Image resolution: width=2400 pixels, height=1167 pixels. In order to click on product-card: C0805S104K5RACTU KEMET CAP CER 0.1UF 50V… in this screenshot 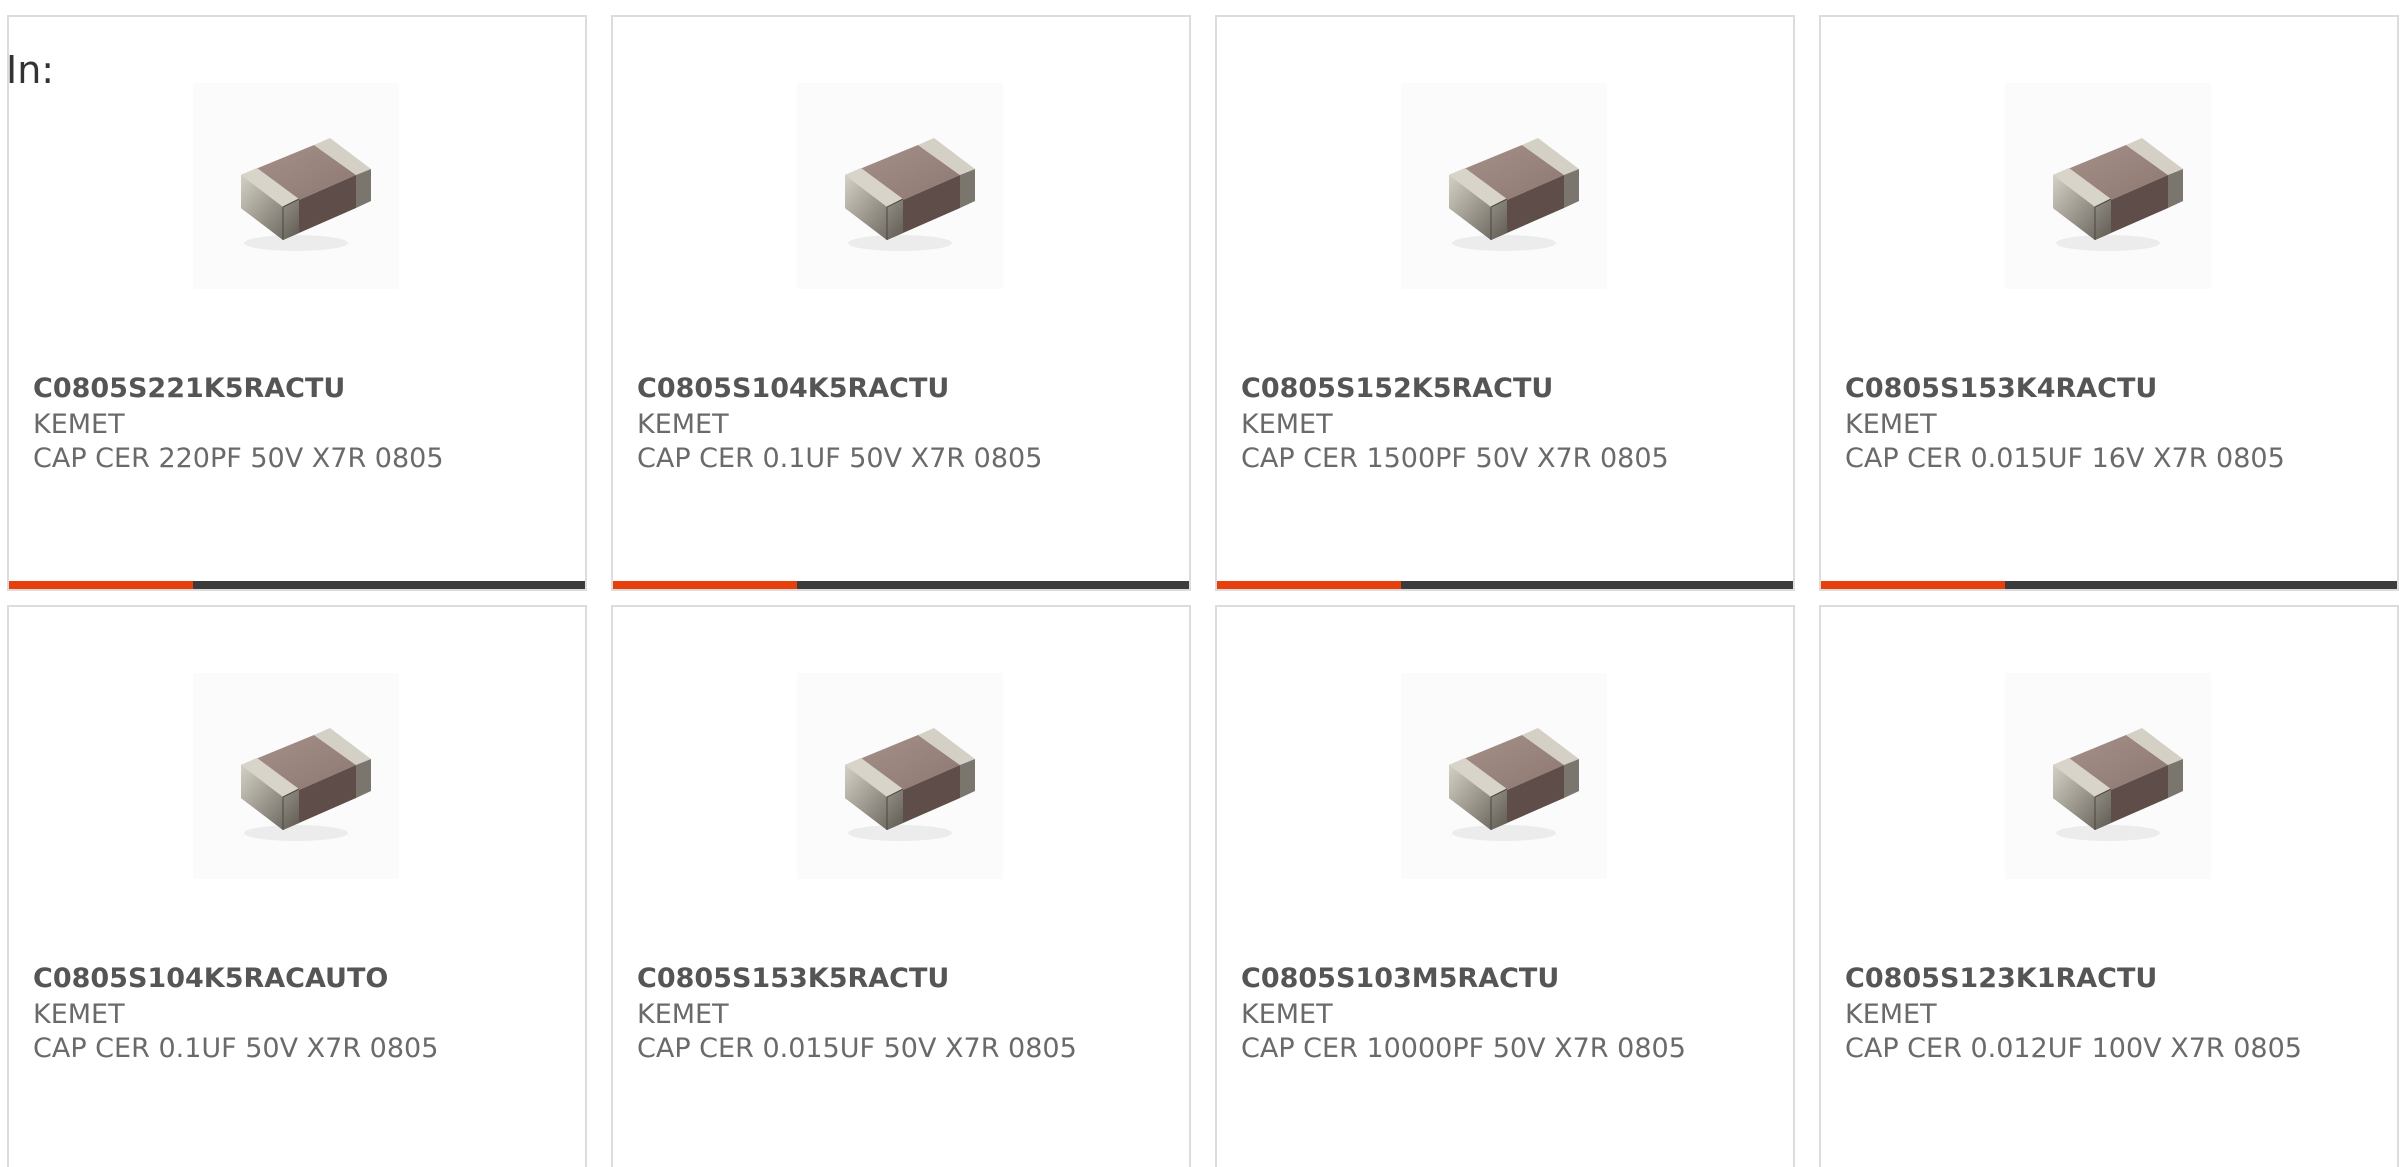, I will do `click(901, 303)`.